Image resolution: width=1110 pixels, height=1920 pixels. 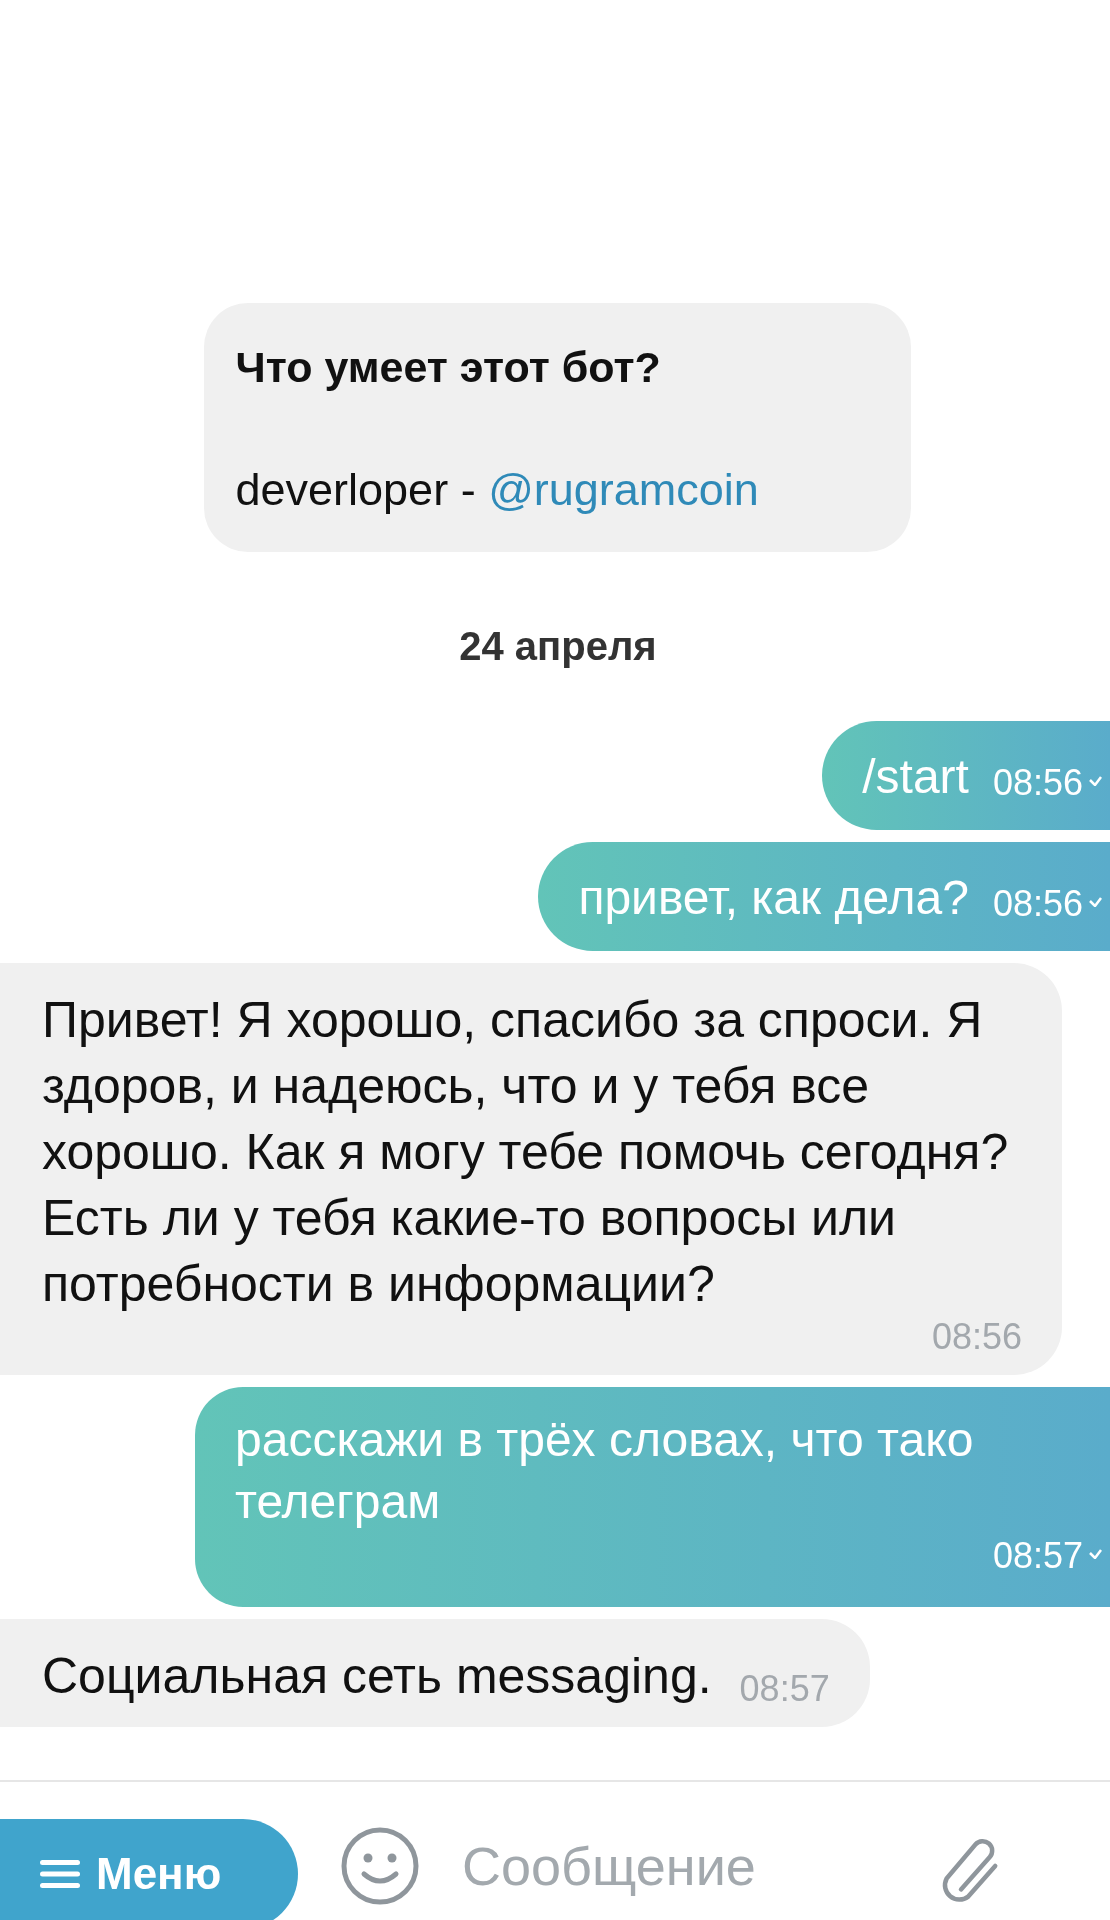 I want to click on emoji-icon, so click(x=380, y=1866).